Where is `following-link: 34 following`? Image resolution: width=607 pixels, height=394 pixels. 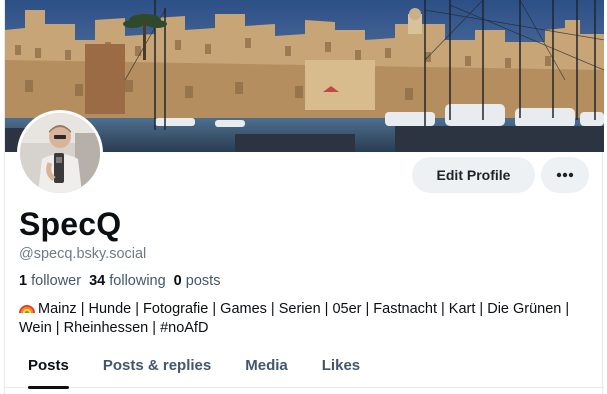 following-link: 34 following is located at coordinates (127, 281).